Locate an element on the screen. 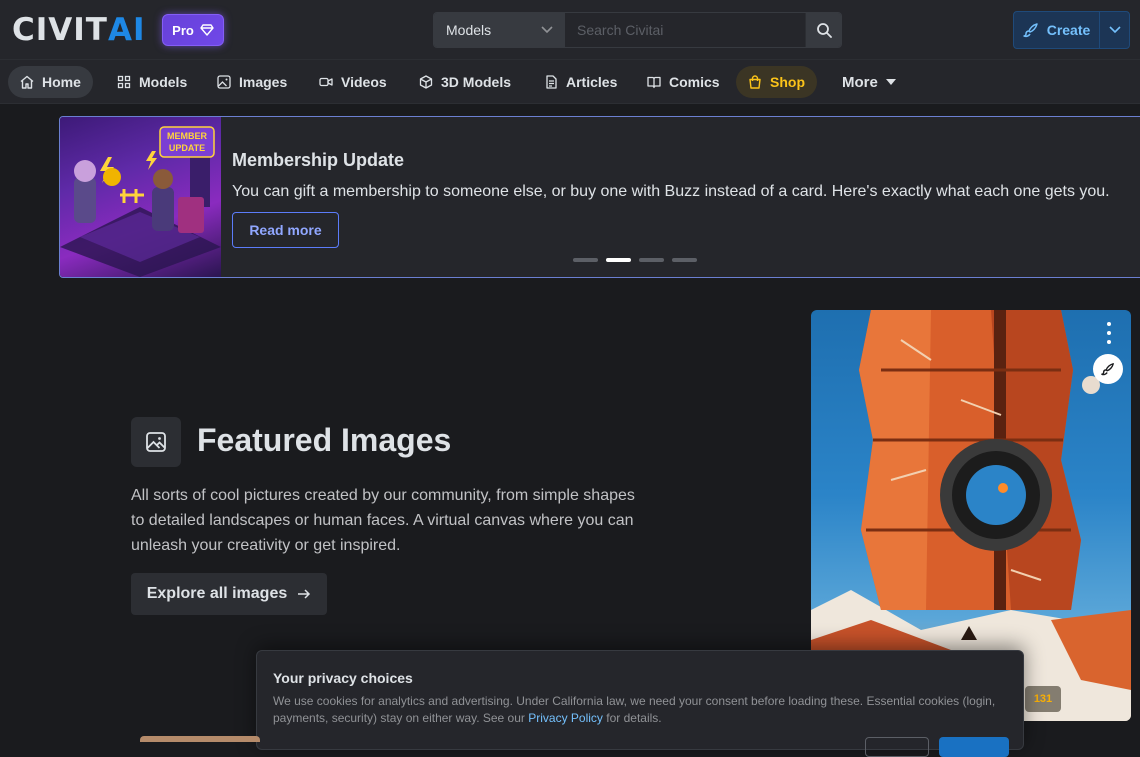 This screenshot has width=1140, height=757. nav-item-3d-models: 3D Models is located at coordinates (465, 82).